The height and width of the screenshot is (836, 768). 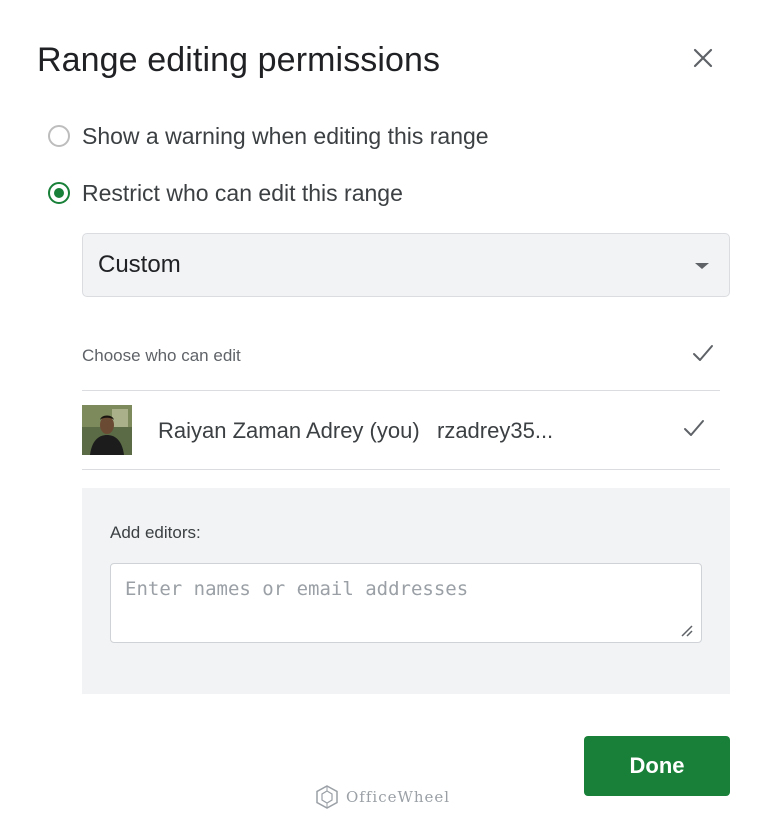 I want to click on select-all-checkmark-icon, so click(x=703, y=354).